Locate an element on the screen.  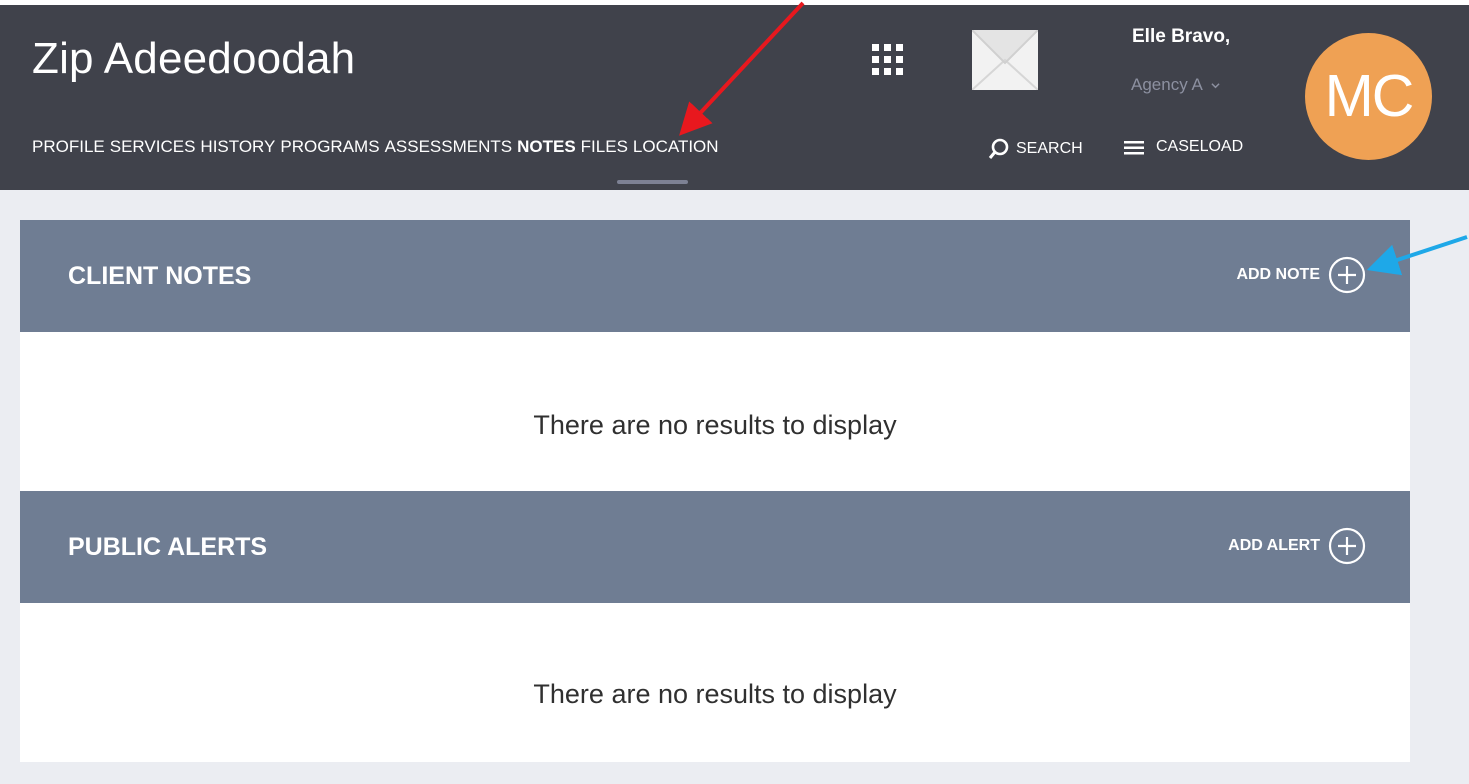
add-alert-button: ADD ALERT is located at coordinates (1297, 546).